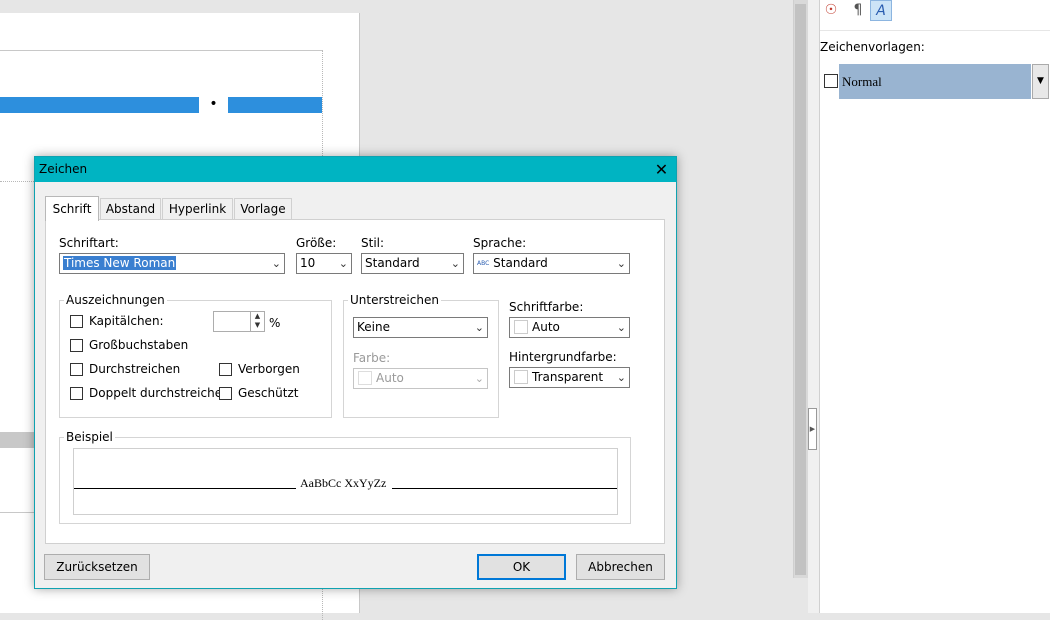 This screenshot has width=1050, height=620. Describe the element at coordinates (858, 10) in the screenshot. I see `paragraph-styles-icon: ¶` at that location.